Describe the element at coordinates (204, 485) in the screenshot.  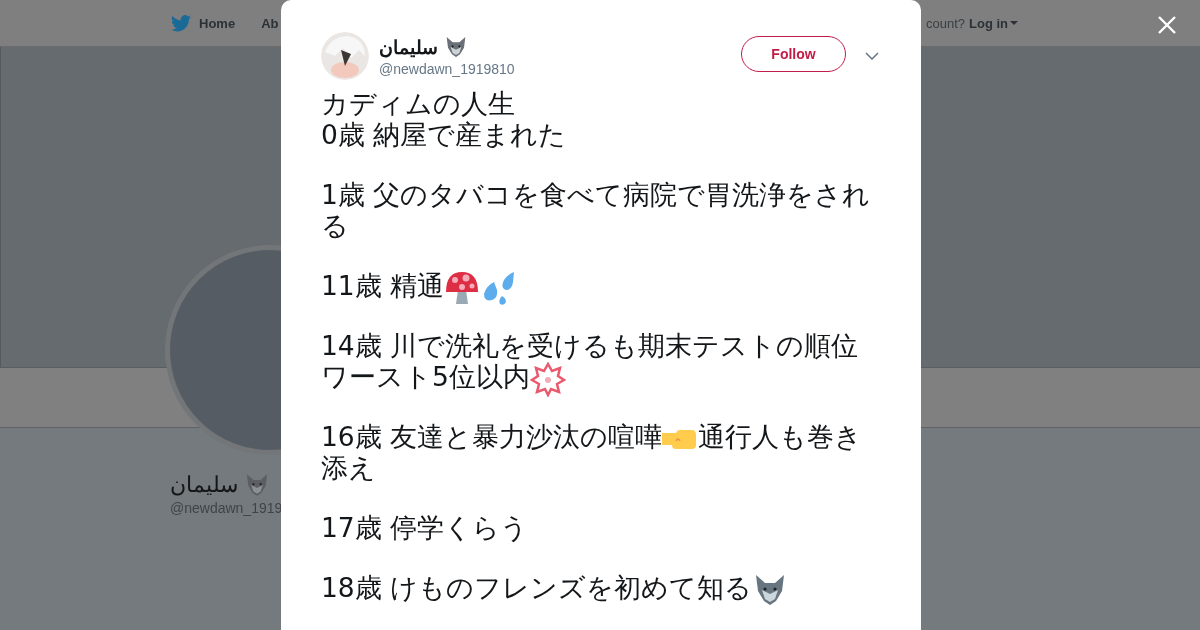
I see `profile-name: سليمان` at that location.